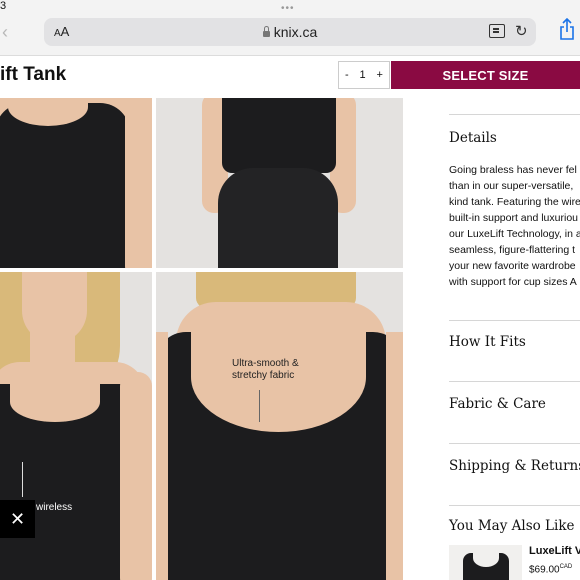 The height and width of the screenshot is (580, 580). I want to click on share-icon, so click(567, 29).